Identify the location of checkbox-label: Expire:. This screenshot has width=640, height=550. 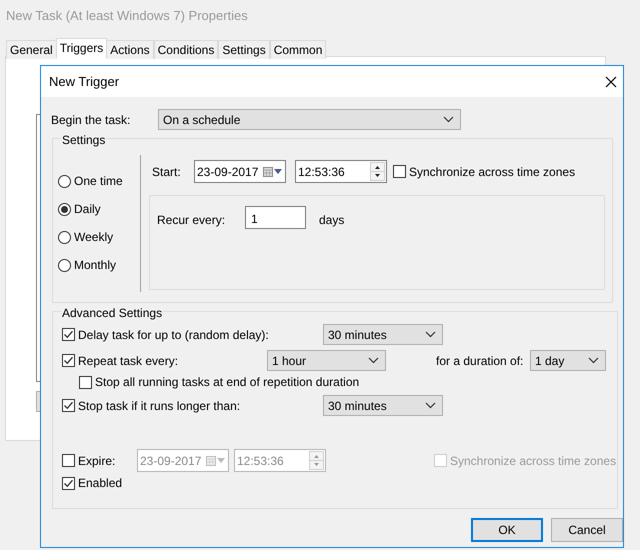
(97, 461).